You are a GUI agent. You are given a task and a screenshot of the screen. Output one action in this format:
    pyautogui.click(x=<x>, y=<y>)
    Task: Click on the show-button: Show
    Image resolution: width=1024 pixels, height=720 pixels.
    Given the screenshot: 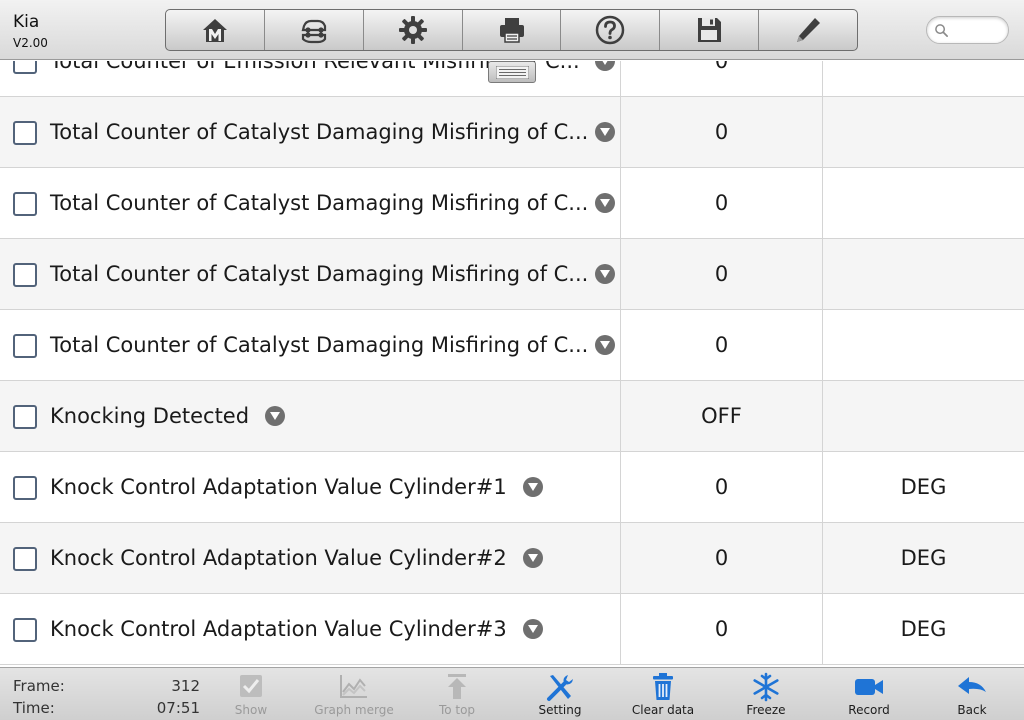 What is the action you would take?
    pyautogui.click(x=251, y=695)
    